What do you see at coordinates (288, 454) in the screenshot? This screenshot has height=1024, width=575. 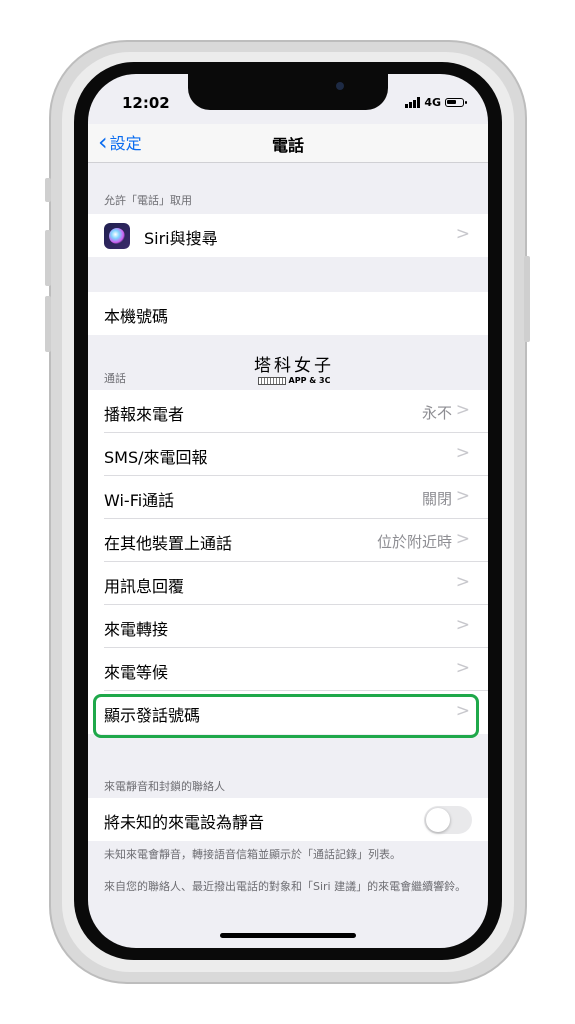 I see `sms-call-reporting-row: SMS/來電回報 >` at bounding box center [288, 454].